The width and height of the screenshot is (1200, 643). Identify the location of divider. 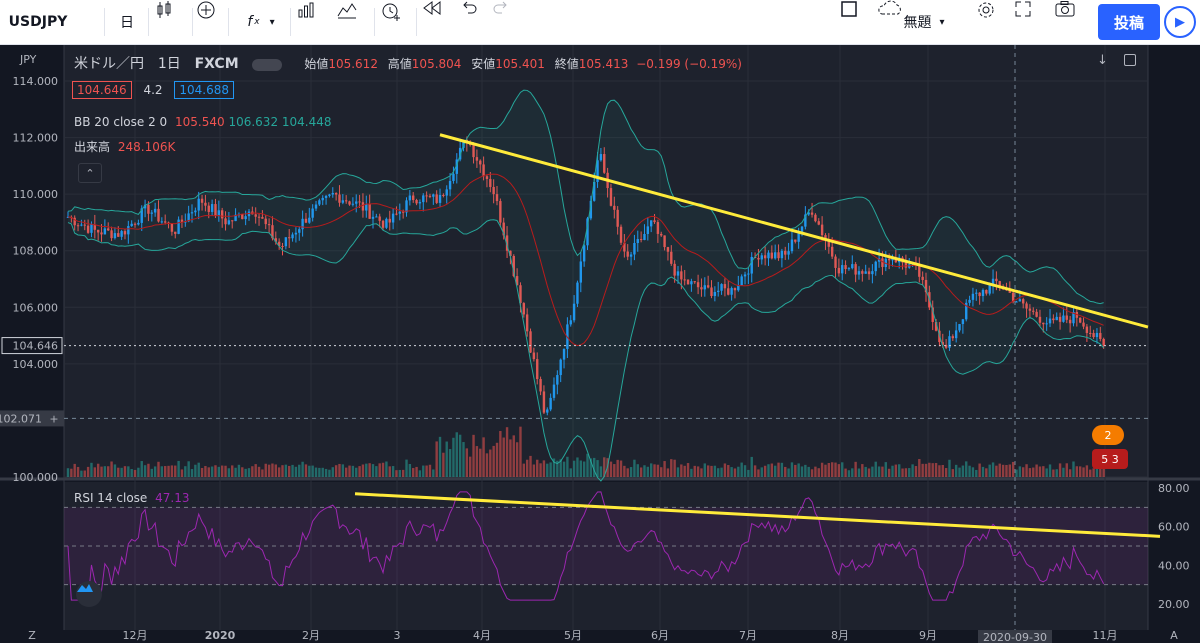
(192, 22).